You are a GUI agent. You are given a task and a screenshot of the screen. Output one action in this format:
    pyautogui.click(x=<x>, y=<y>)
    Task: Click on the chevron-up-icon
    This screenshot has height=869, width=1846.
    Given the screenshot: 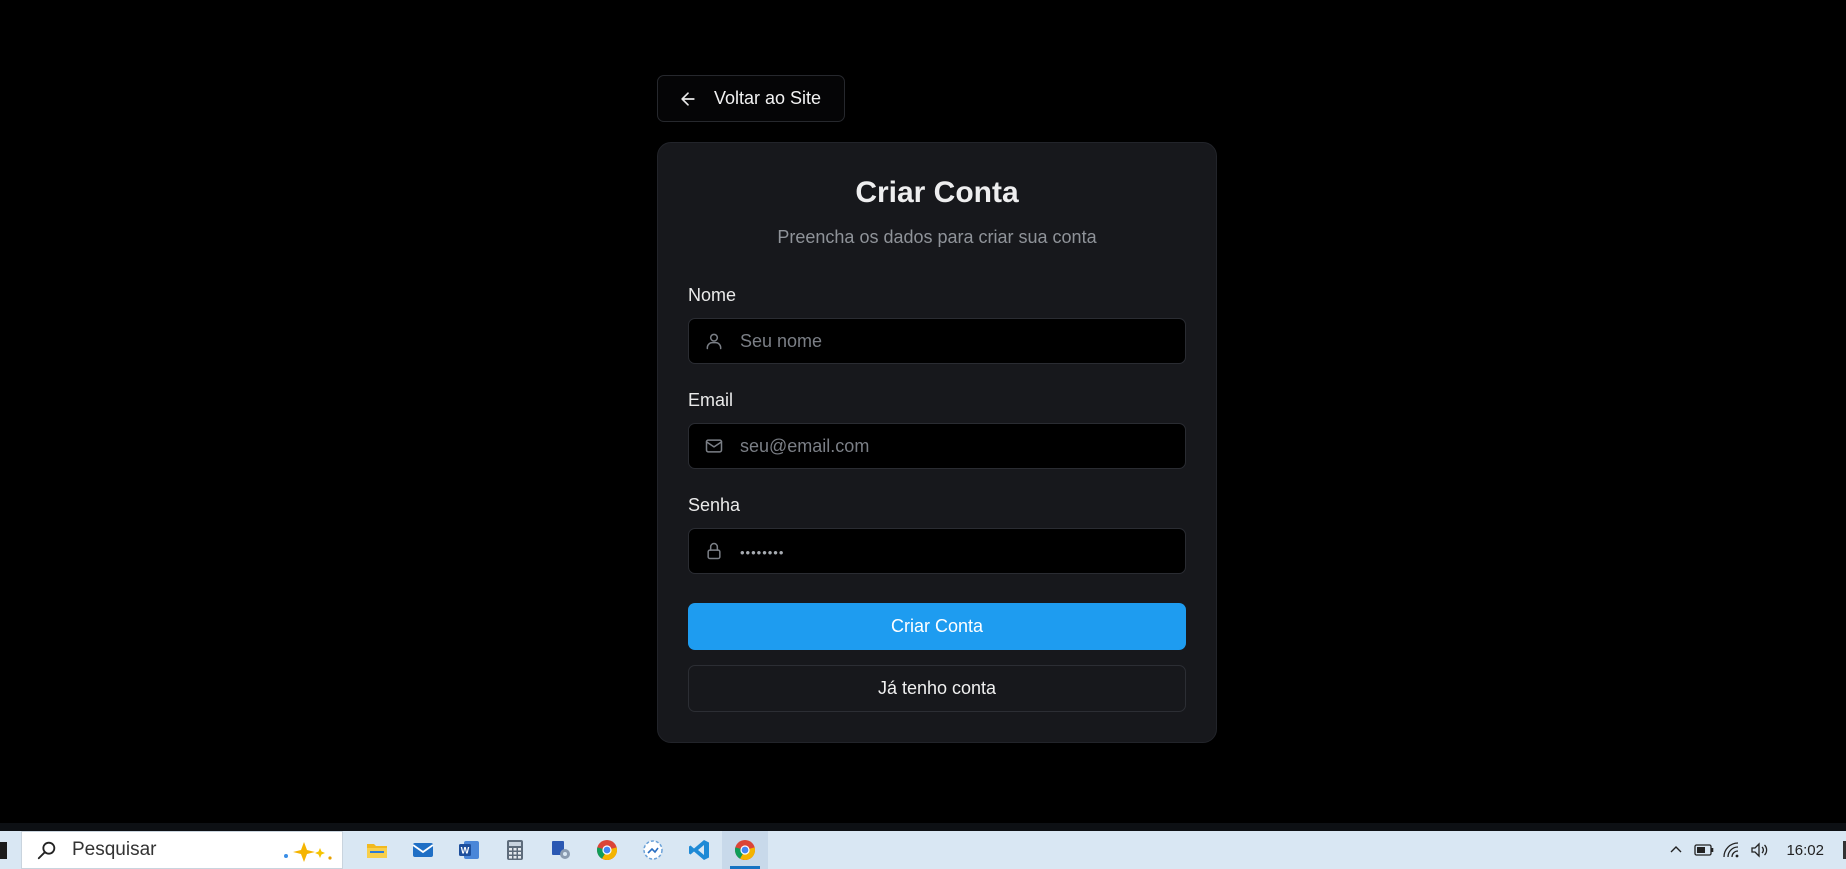 What is the action you would take?
    pyautogui.click(x=1676, y=850)
    